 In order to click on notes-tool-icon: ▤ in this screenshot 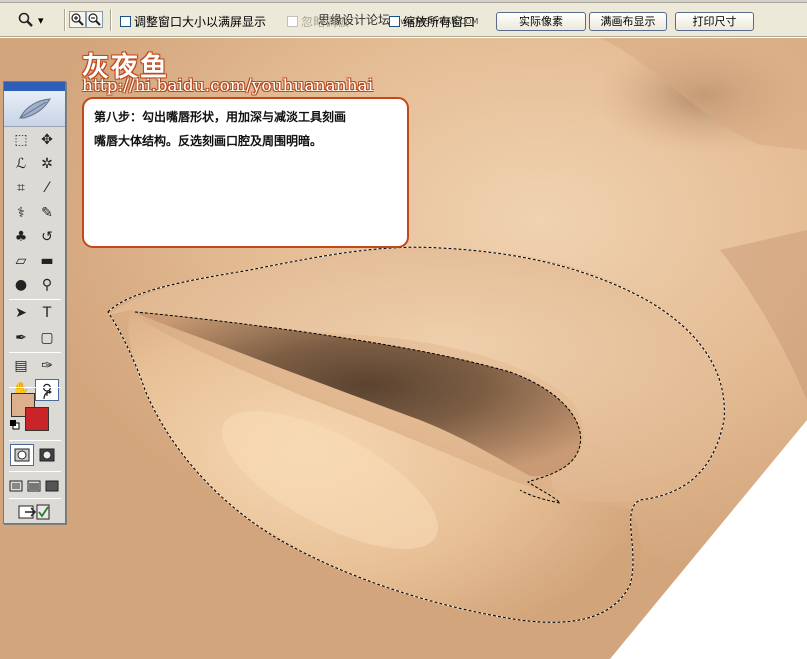, I will do `click(21, 365)`.